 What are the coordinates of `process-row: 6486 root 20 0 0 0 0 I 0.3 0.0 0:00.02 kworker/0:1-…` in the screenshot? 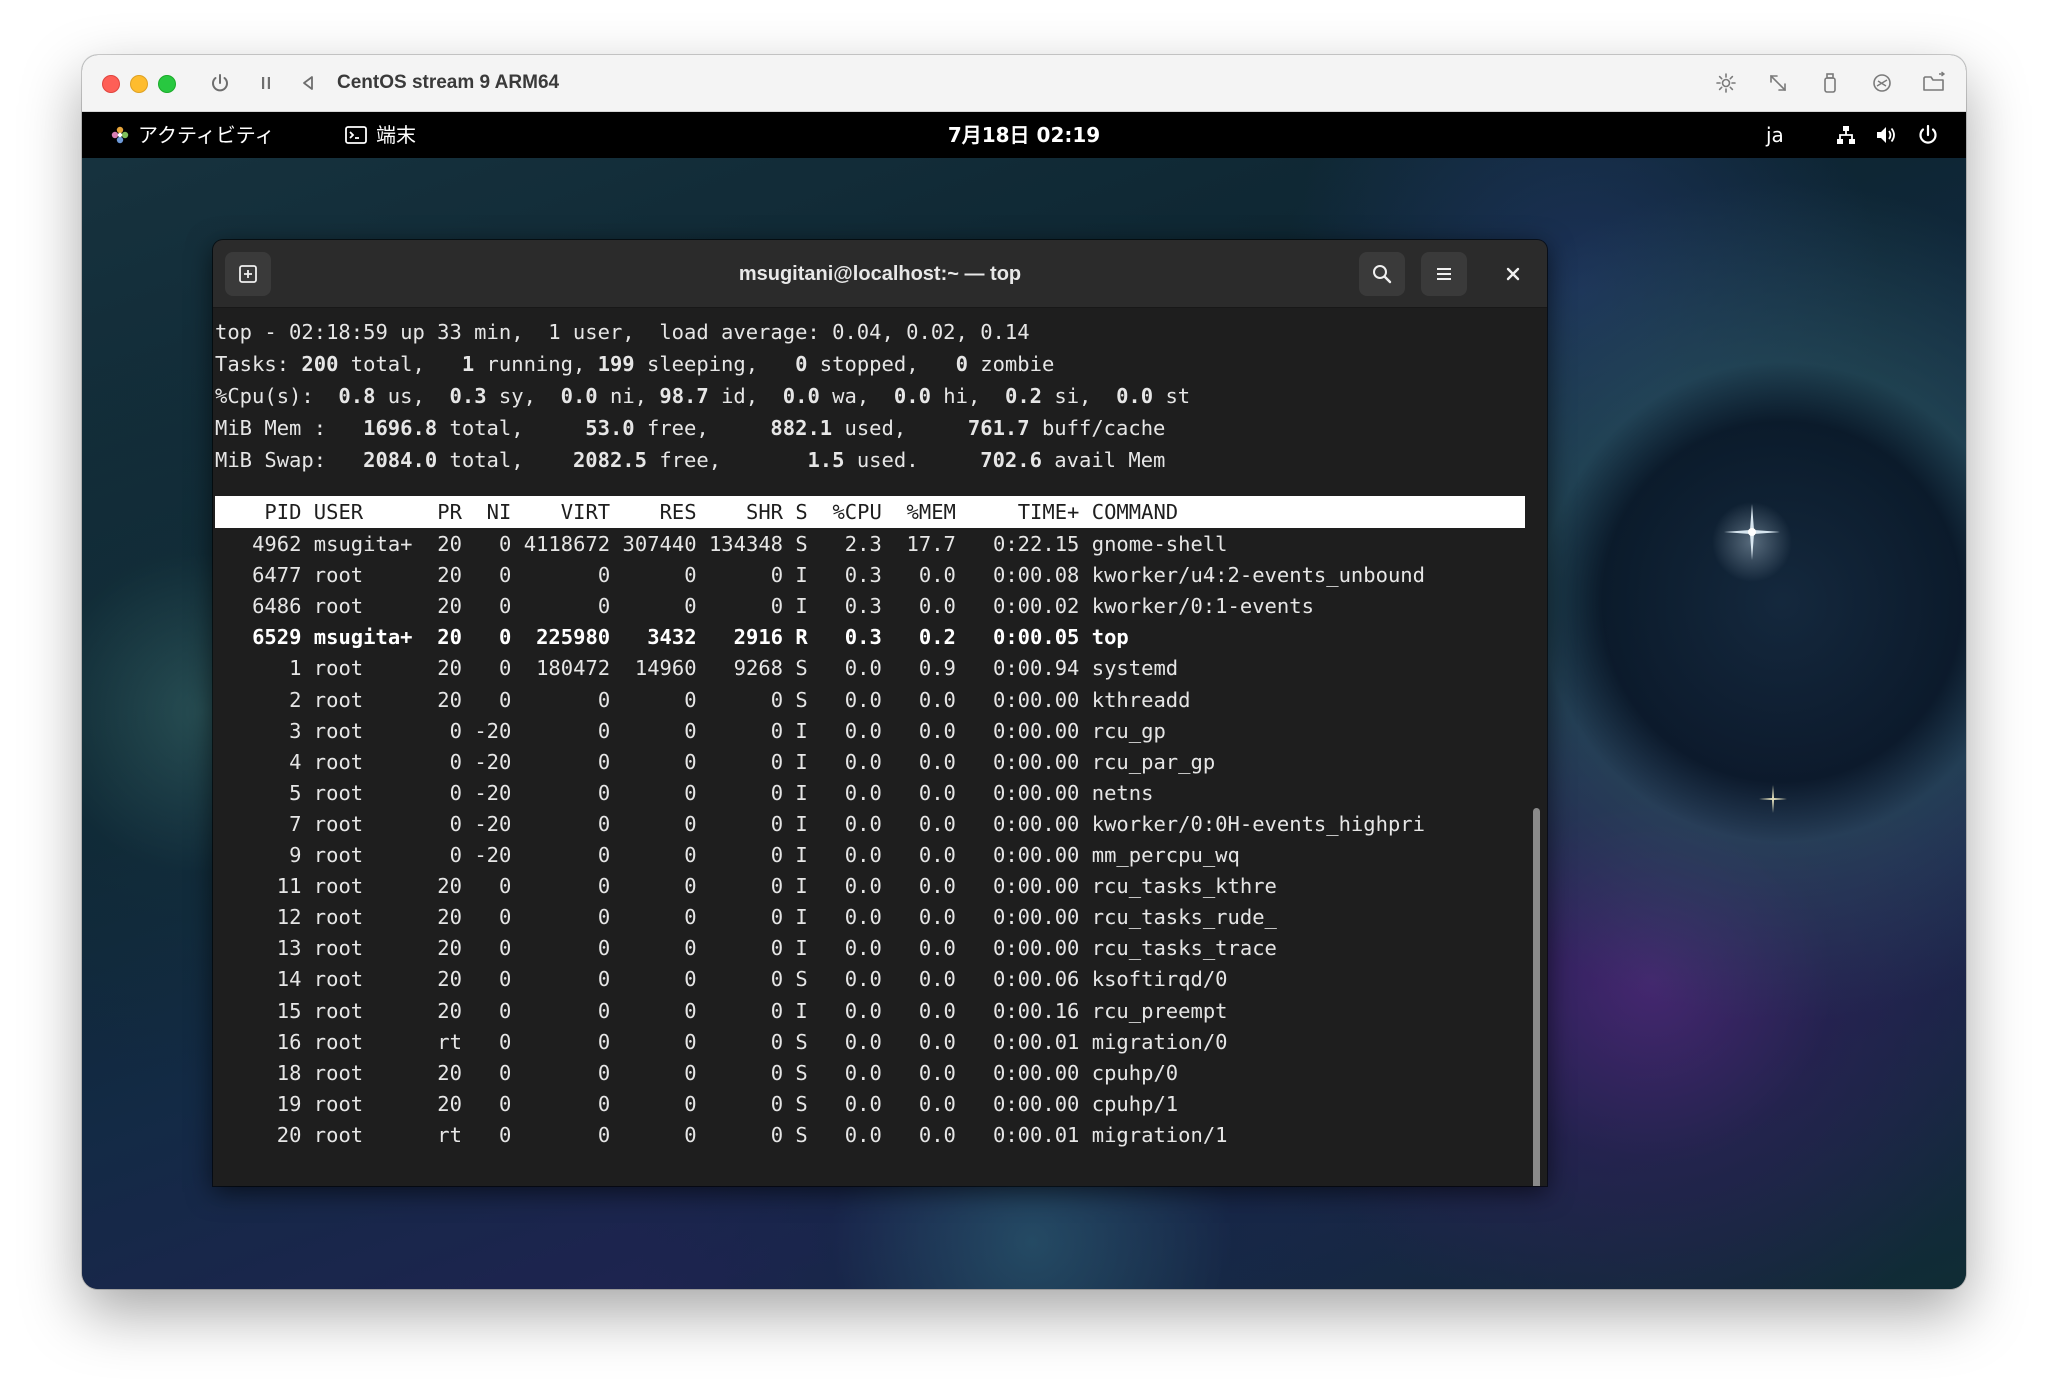 It's located at (832, 606).